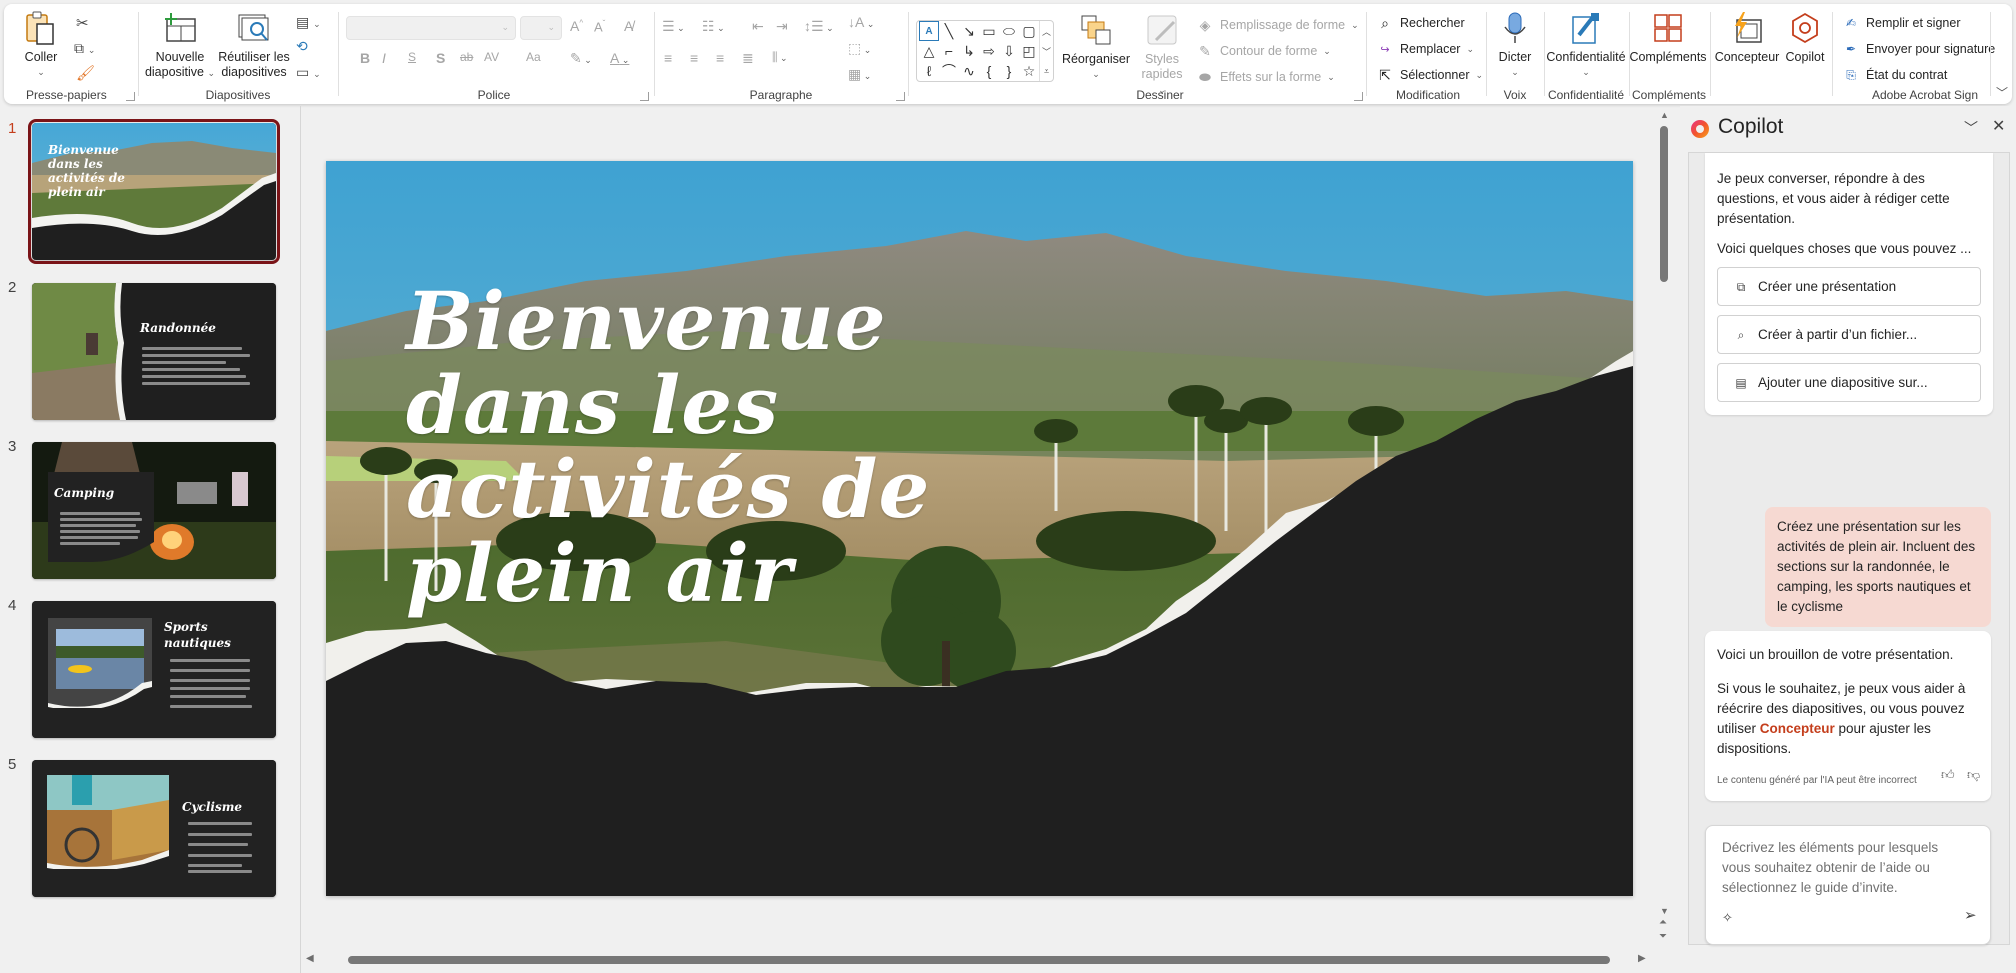  I want to click on designer-button: Concepteur, so click(1747, 37).